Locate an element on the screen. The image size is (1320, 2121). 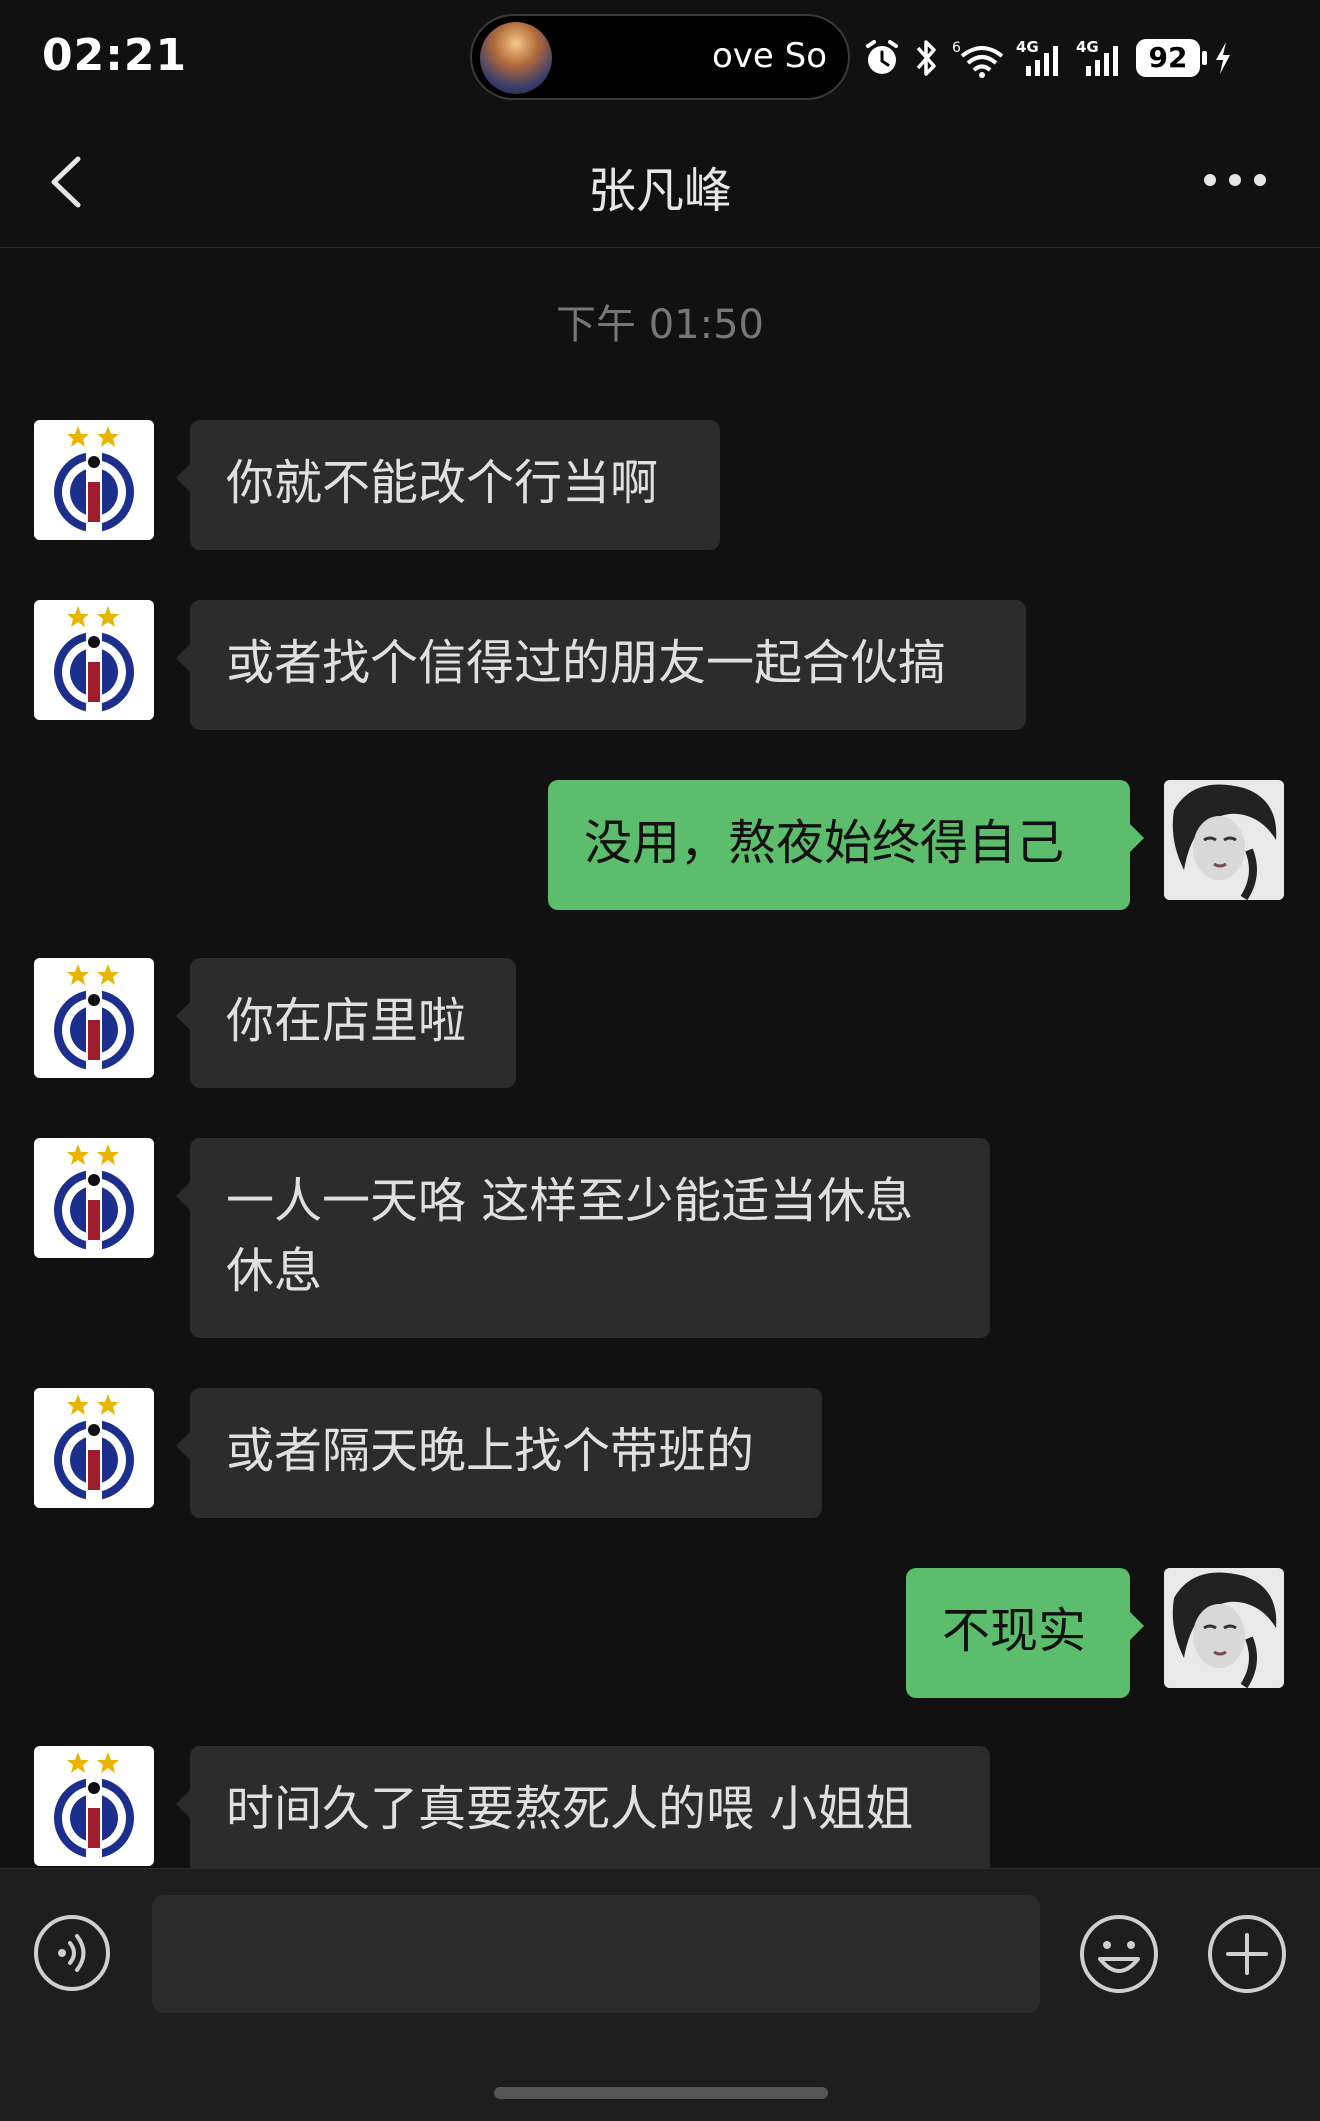
status-bar: 02:21 ove So 6 4G 4G 92 is located at coordinates (660, 57).